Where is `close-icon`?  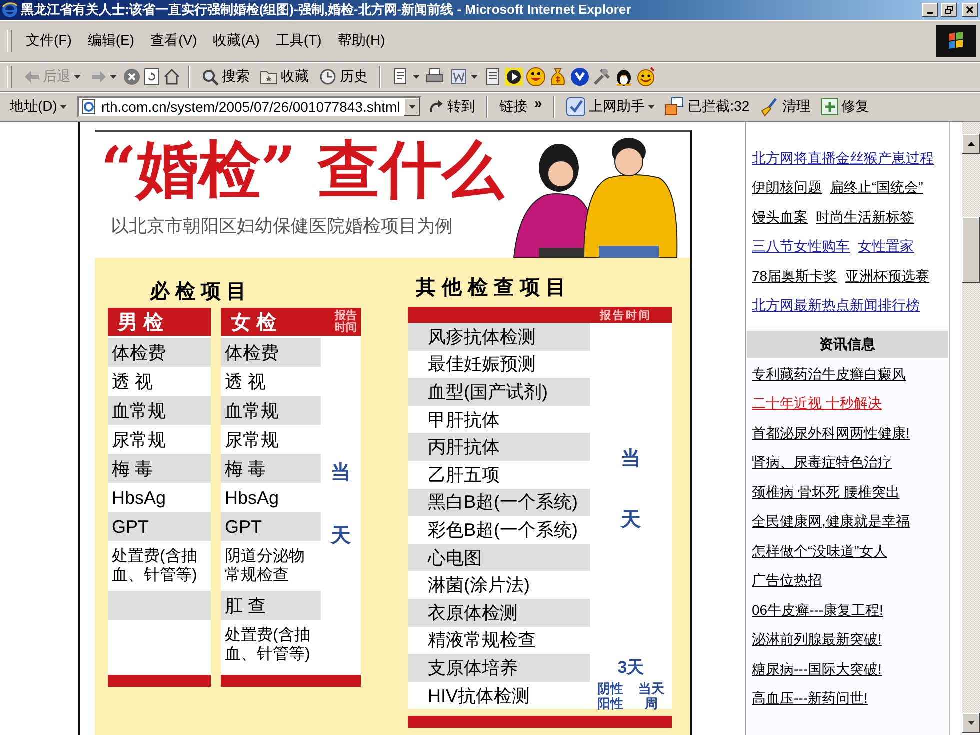
close-icon is located at coordinates (970, 10).